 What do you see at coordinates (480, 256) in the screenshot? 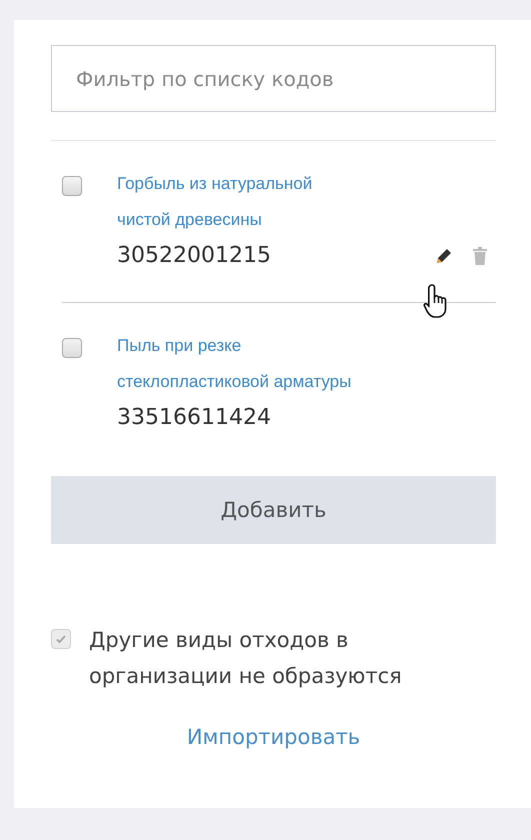
I see `trash-icon` at bounding box center [480, 256].